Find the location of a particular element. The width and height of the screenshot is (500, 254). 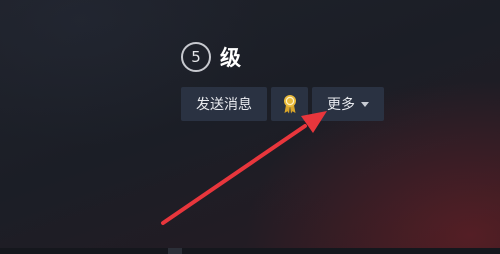

bottom-strip is located at coordinates (250, 251).